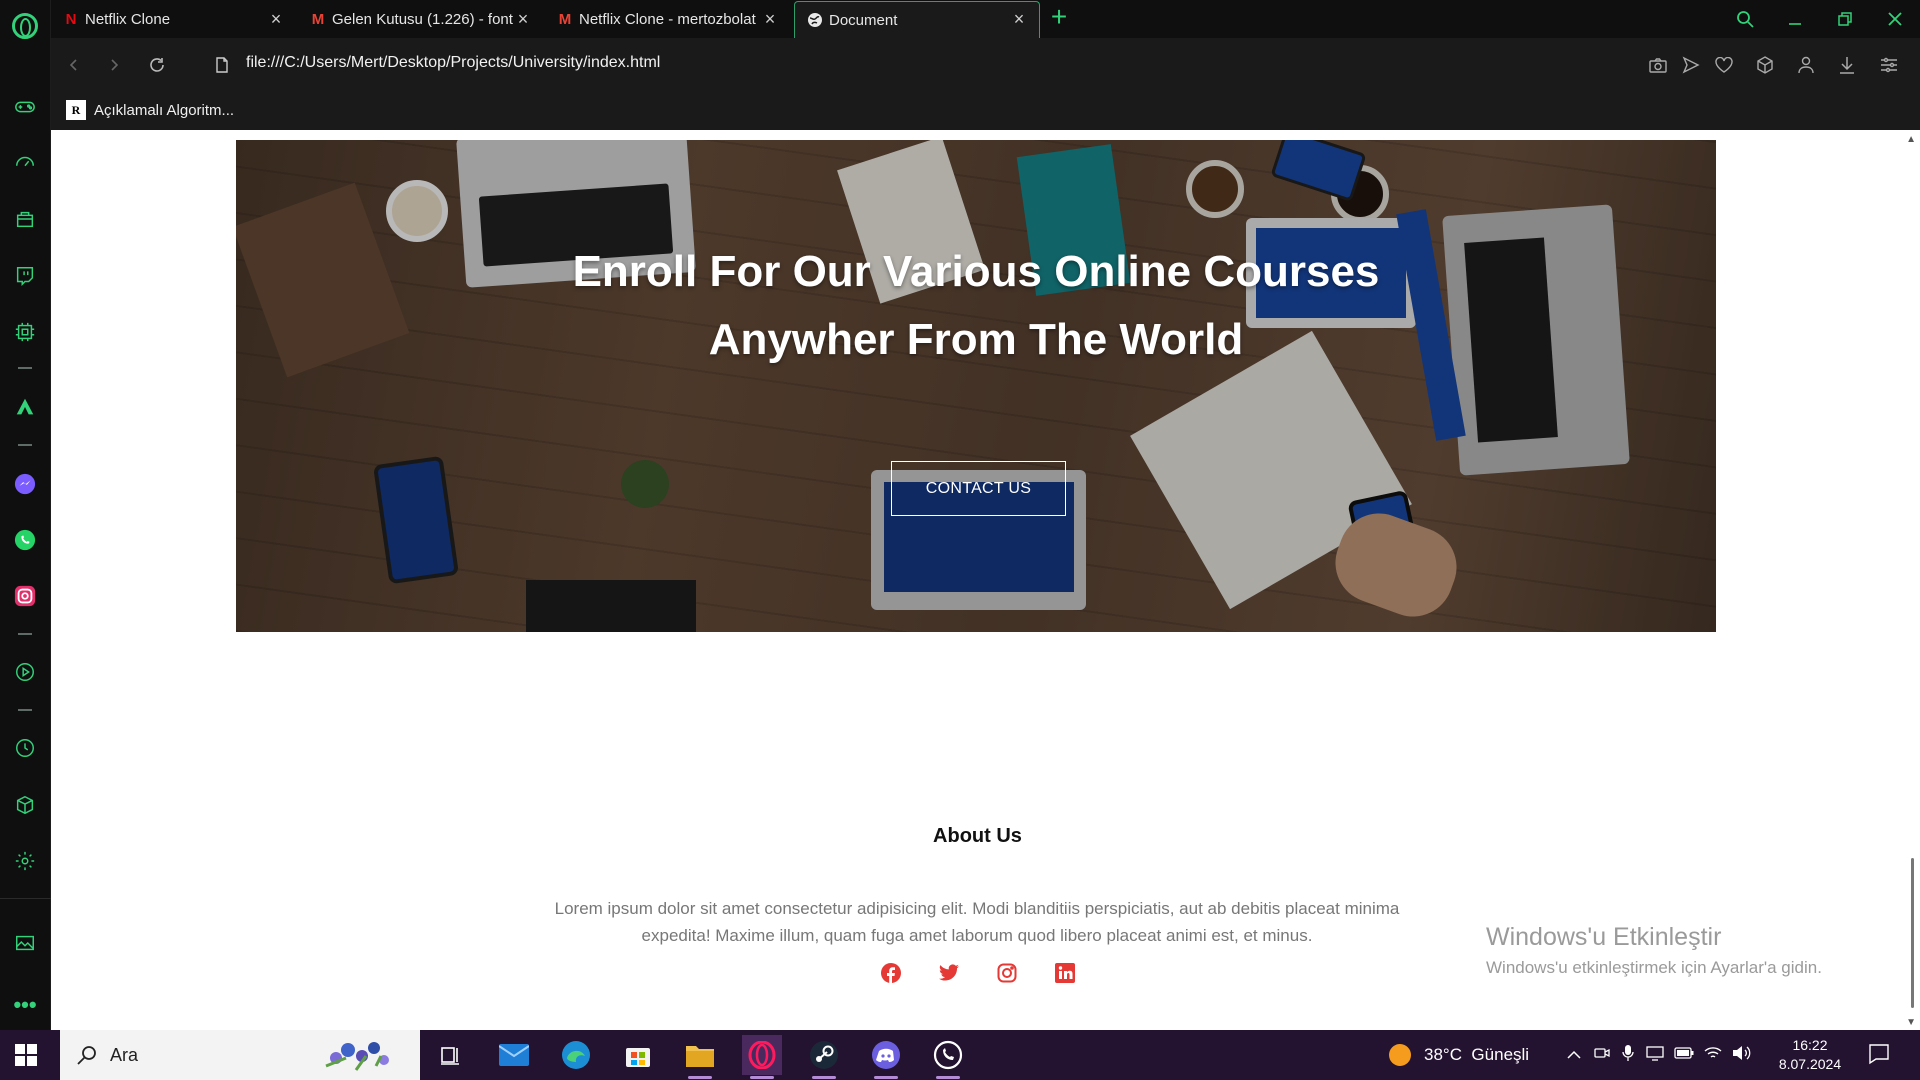  What do you see at coordinates (1658, 65) in the screenshot?
I see `snapshot-camera-icon` at bounding box center [1658, 65].